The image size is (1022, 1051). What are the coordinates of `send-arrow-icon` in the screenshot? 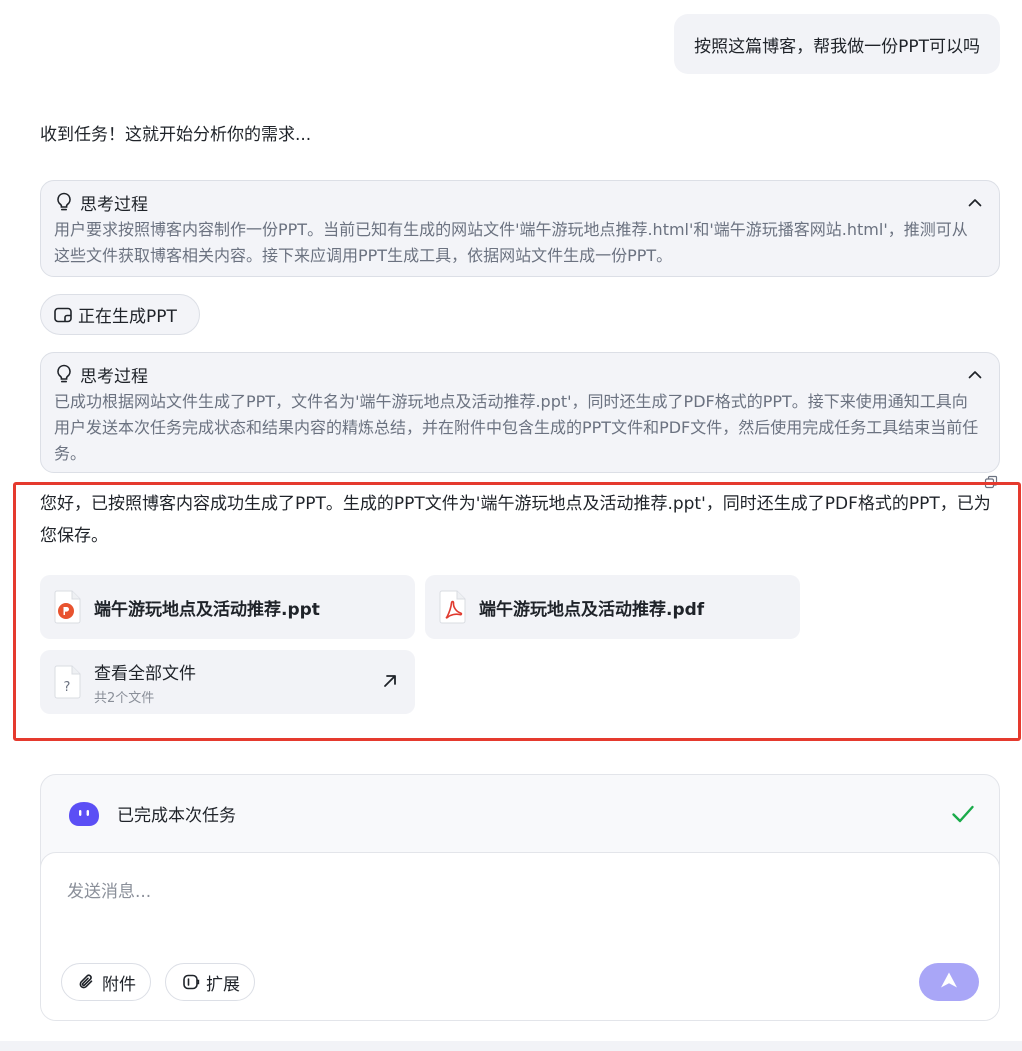 It's located at (949, 982).